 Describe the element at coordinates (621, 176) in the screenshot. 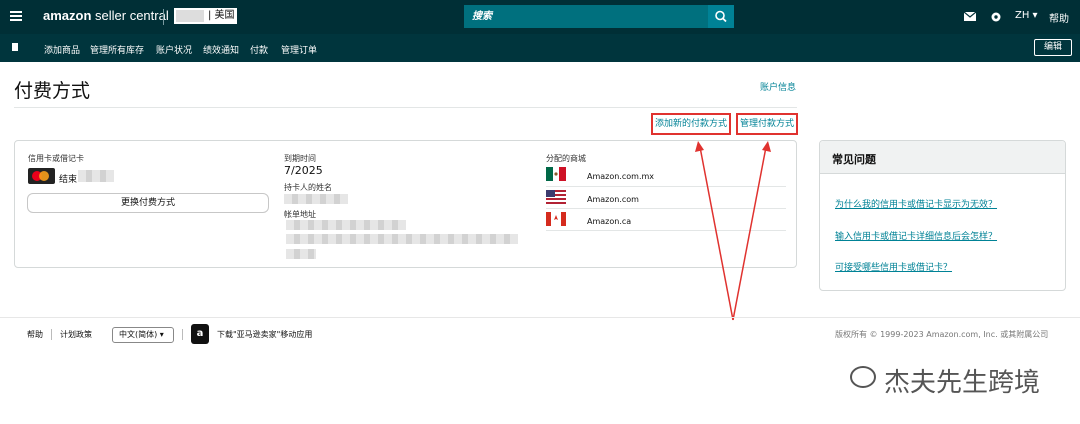

I see `marketplace-mx: Amazon.com.mx` at that location.